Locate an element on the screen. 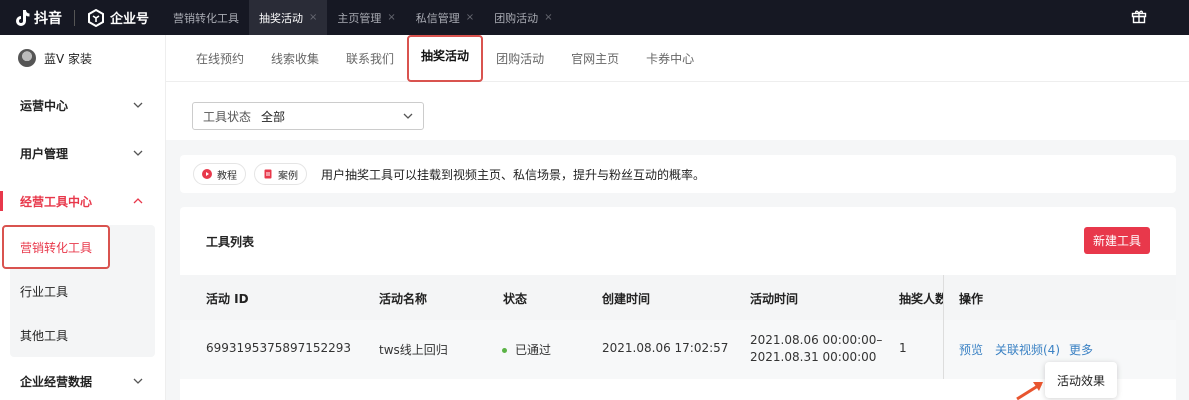 Image resolution: width=1189 pixels, height=400 pixels. top-tabs: 营销转化工具 抽奖活动 × 主页管理 × 私信管理 × 团购活动 × is located at coordinates (363, 17).